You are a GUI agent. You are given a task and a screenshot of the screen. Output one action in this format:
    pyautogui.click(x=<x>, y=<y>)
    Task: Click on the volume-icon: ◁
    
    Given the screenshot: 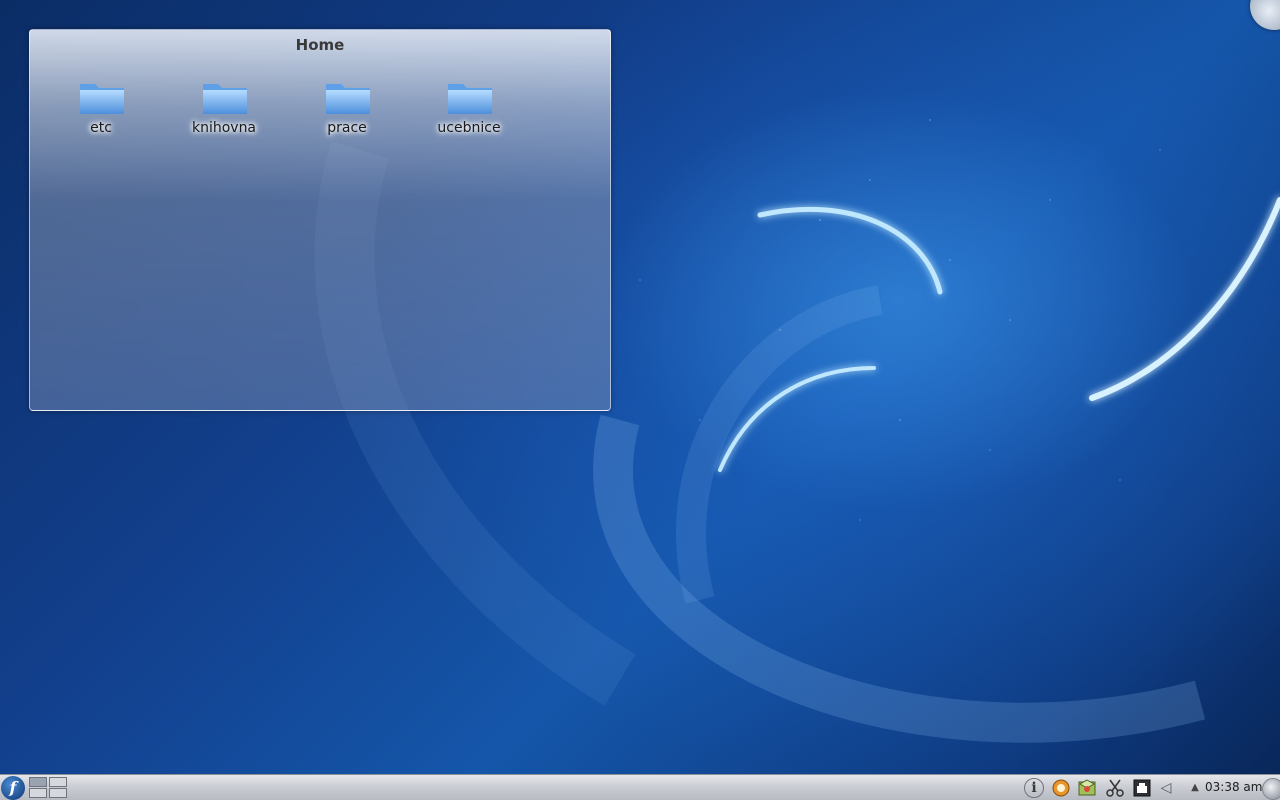 What is the action you would take?
    pyautogui.click(x=1166, y=788)
    